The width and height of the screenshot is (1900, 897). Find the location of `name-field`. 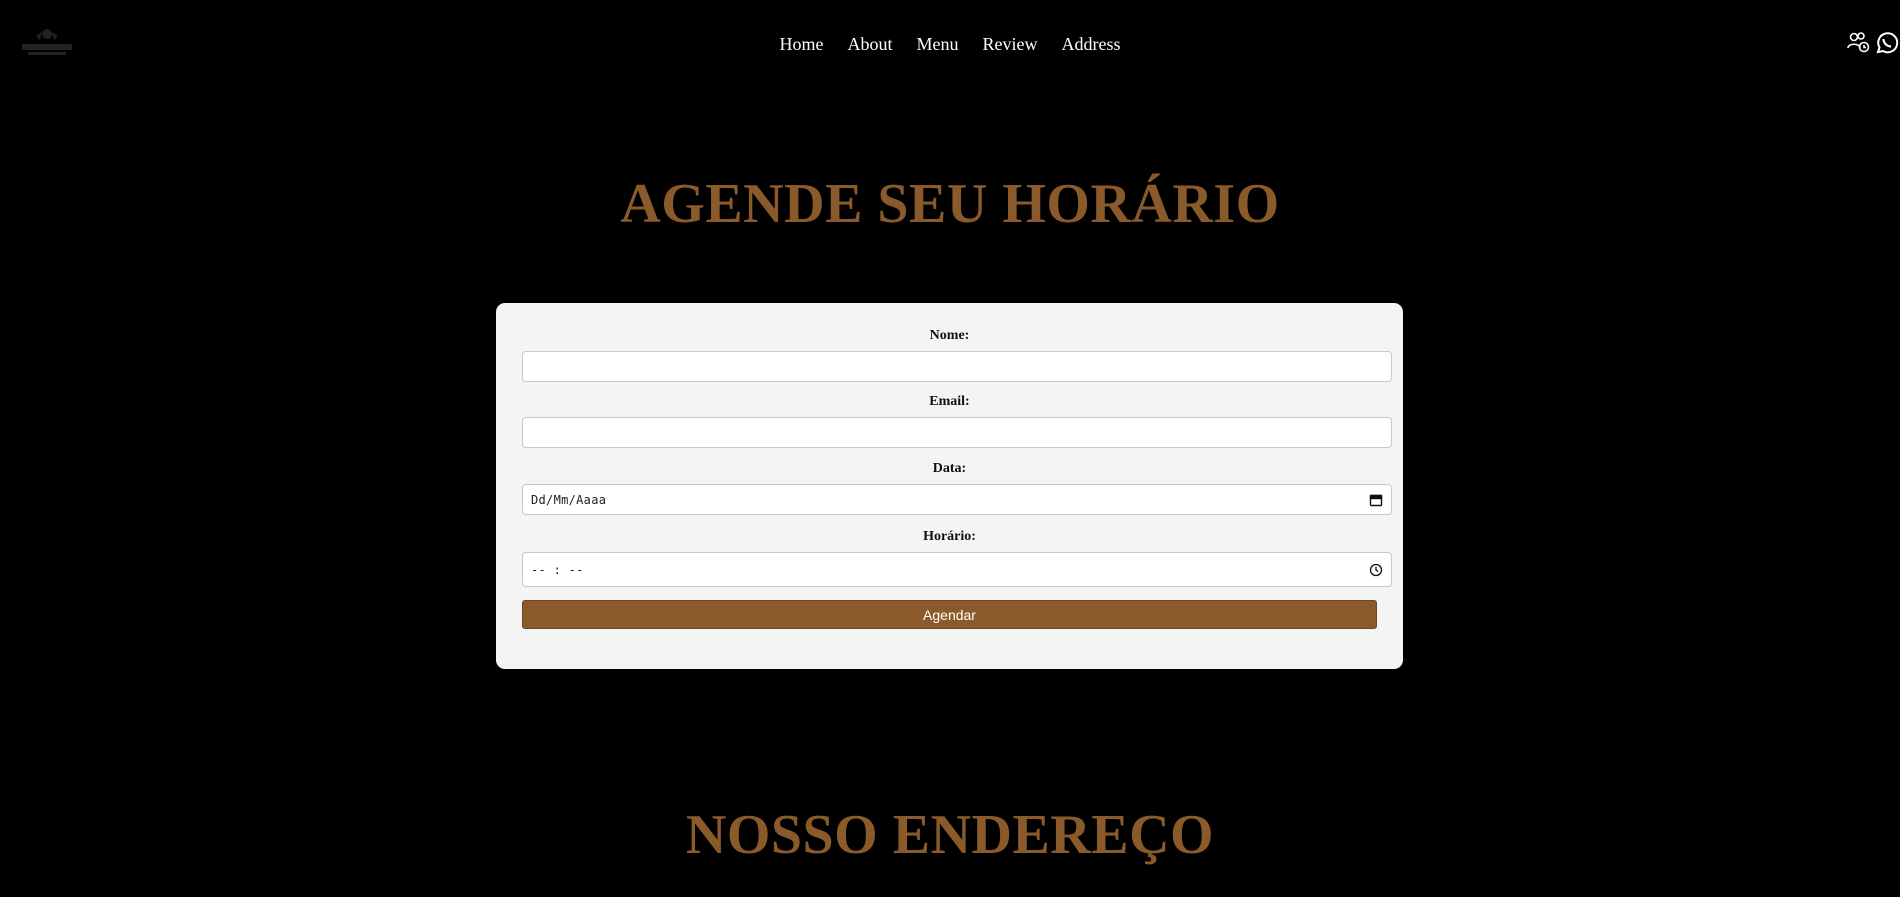

name-field is located at coordinates (957, 366).